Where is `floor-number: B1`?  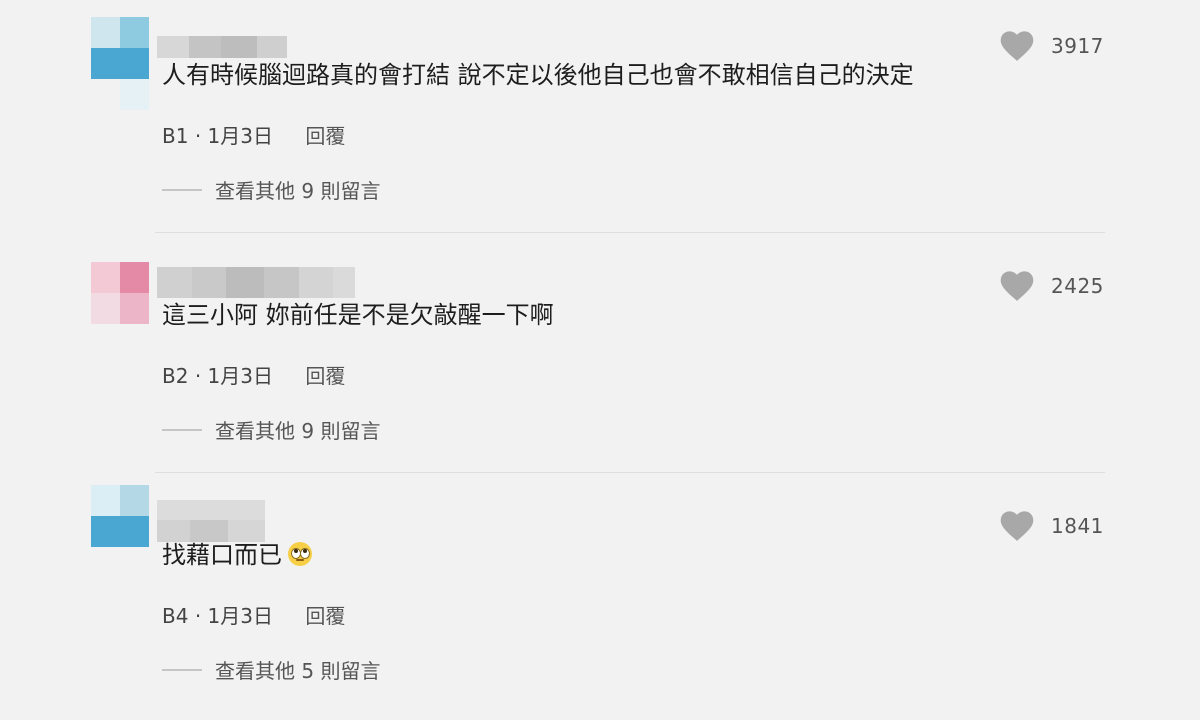 floor-number: B1 is located at coordinates (175, 136).